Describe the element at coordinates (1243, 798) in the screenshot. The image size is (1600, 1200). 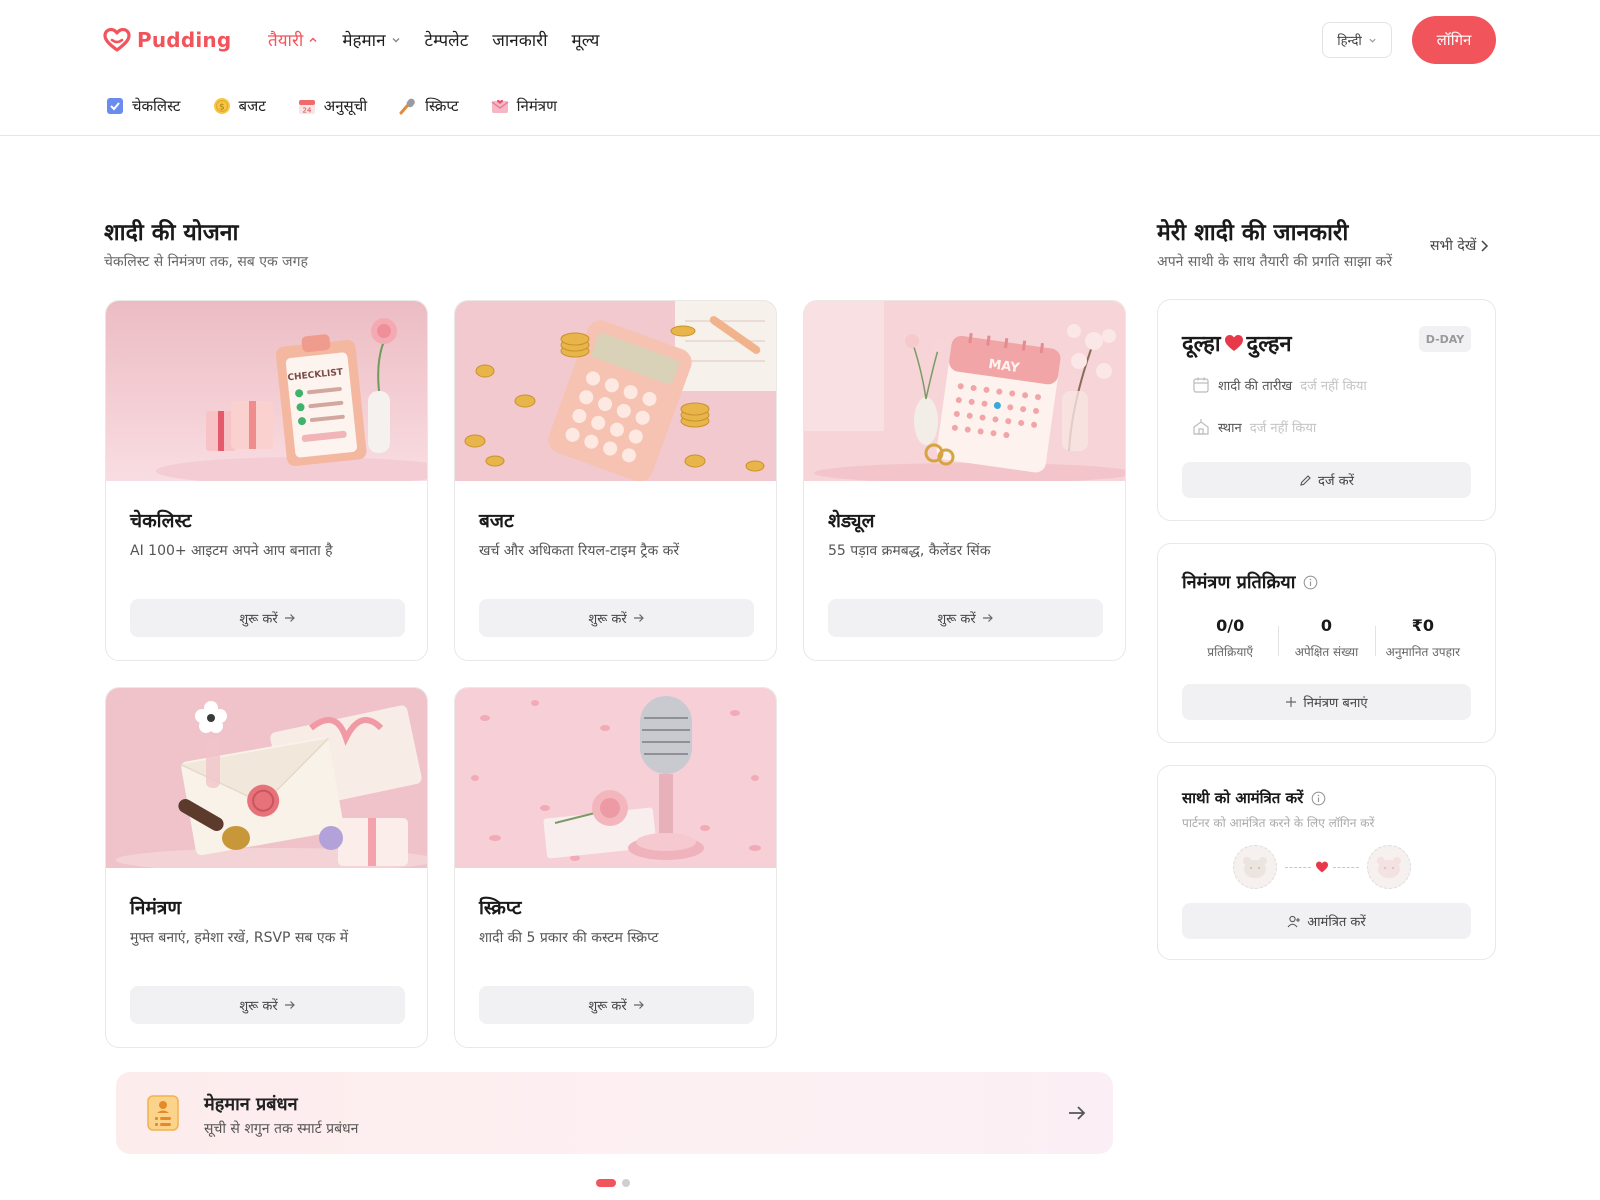
I see `partner-title: साथी को आमंत्रित करें` at that location.